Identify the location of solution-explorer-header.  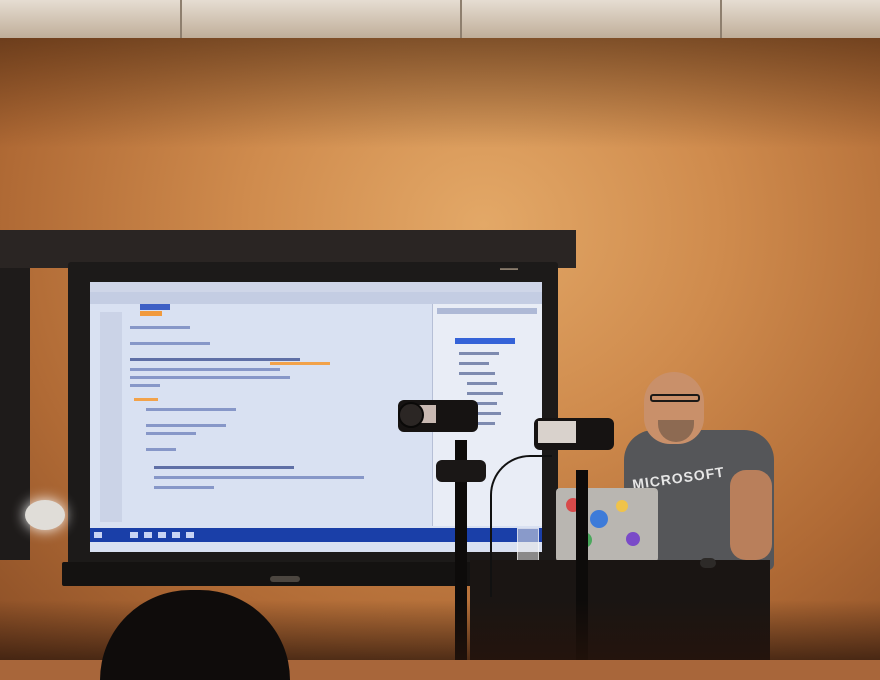
(487, 311).